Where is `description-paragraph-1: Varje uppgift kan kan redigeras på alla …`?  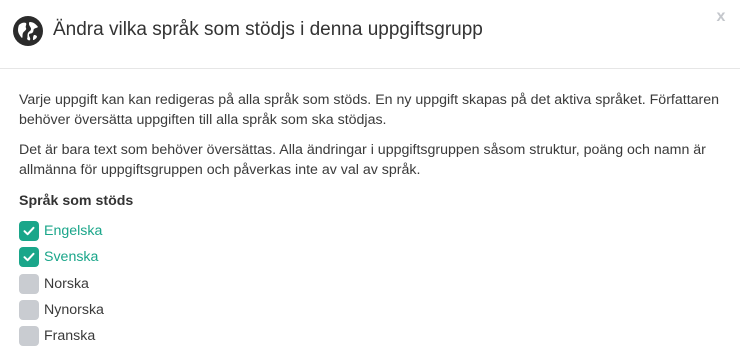
description-paragraph-1: Varje uppgift kan kan redigeras på alla … is located at coordinates (369, 110).